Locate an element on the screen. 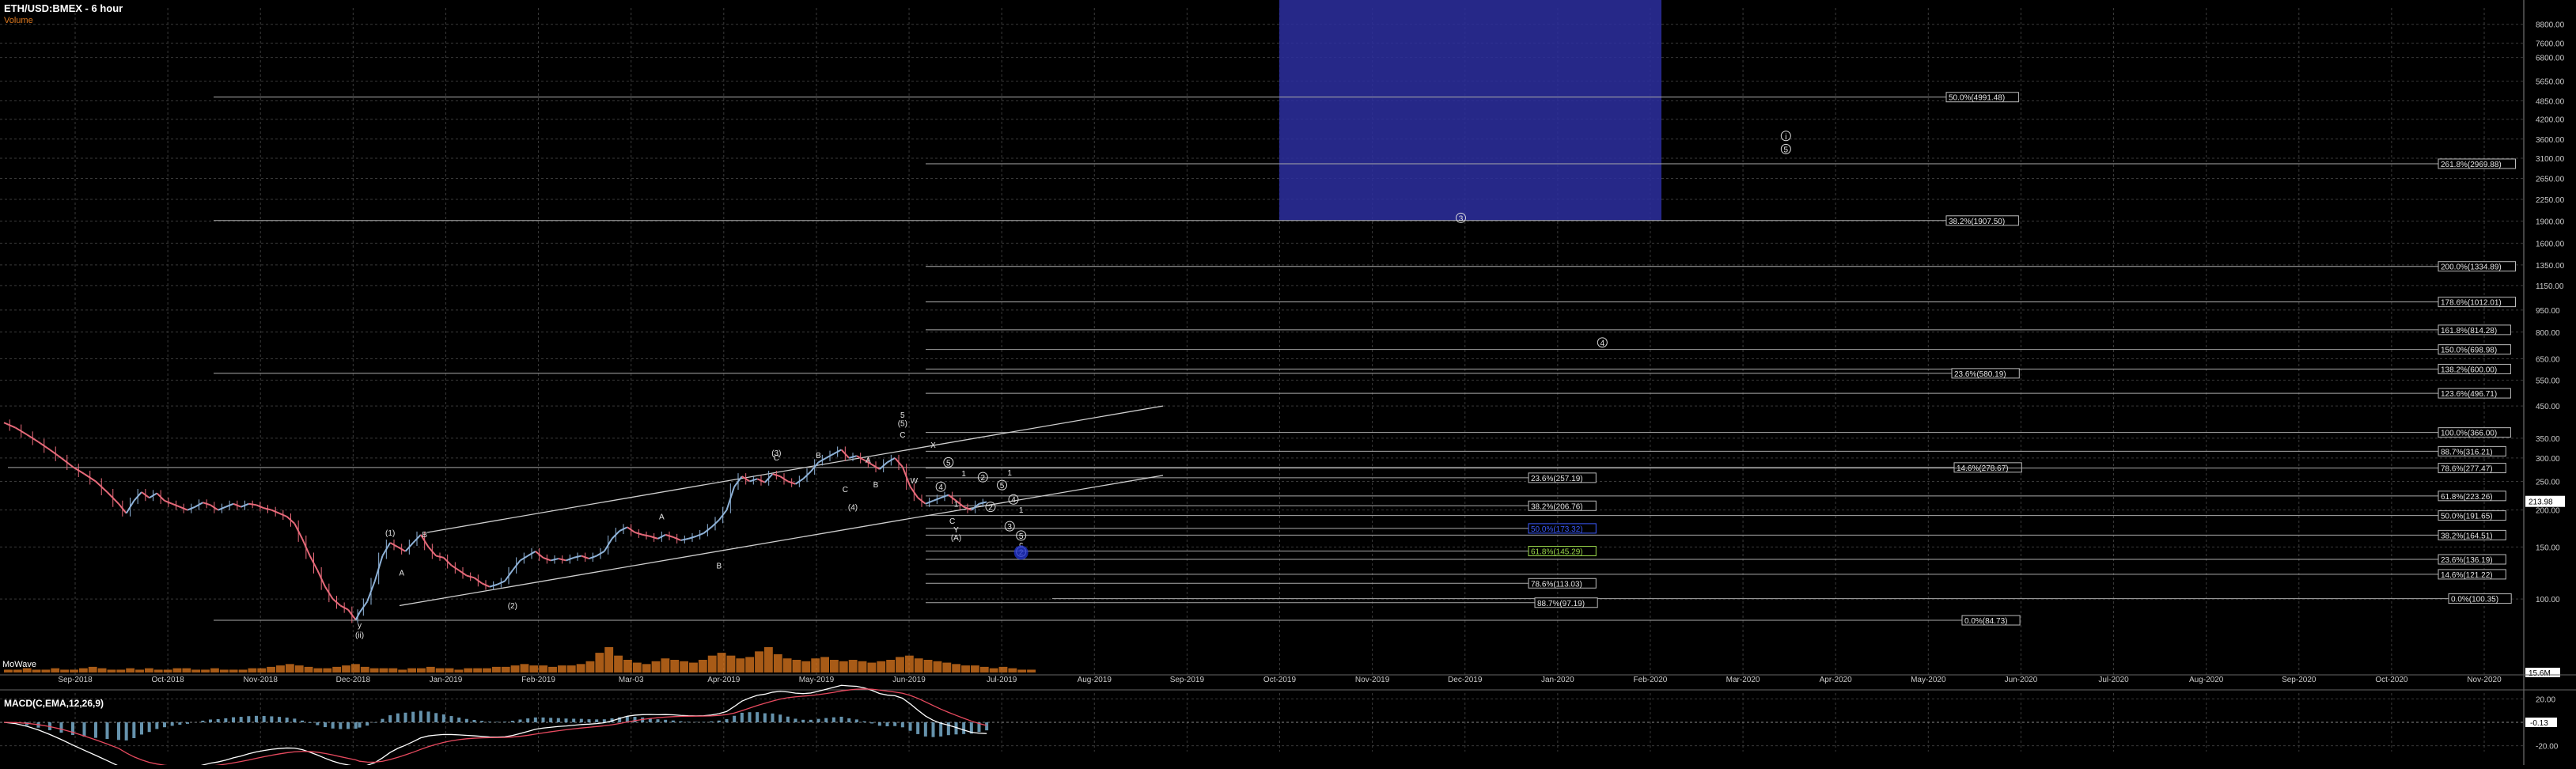 This screenshot has width=2576, height=769. wave-label: X is located at coordinates (933, 446).